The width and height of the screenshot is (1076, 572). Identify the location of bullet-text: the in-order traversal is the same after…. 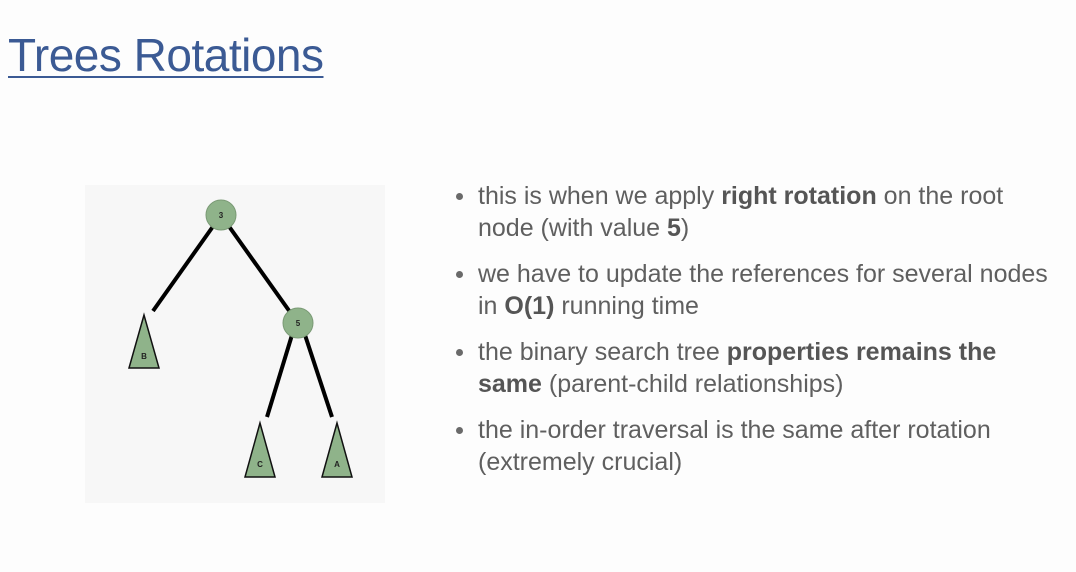
(734, 446).